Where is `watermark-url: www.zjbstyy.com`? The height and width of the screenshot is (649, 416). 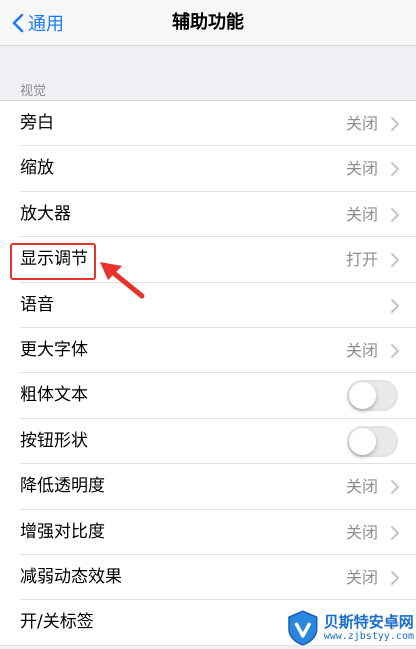
watermark-url: www.zjbstyy.com is located at coordinates (368, 636).